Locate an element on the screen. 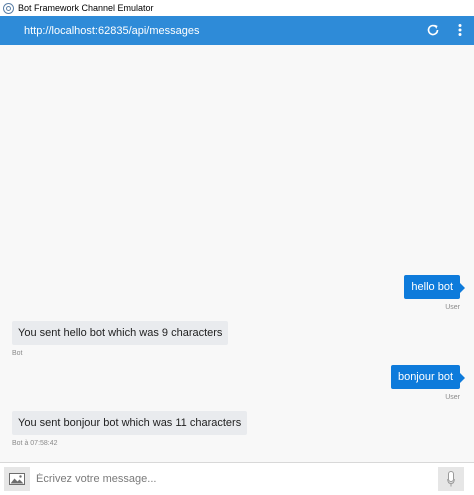 This screenshot has width=474, height=495. user-message-bubble: hello bot is located at coordinates (434, 287).